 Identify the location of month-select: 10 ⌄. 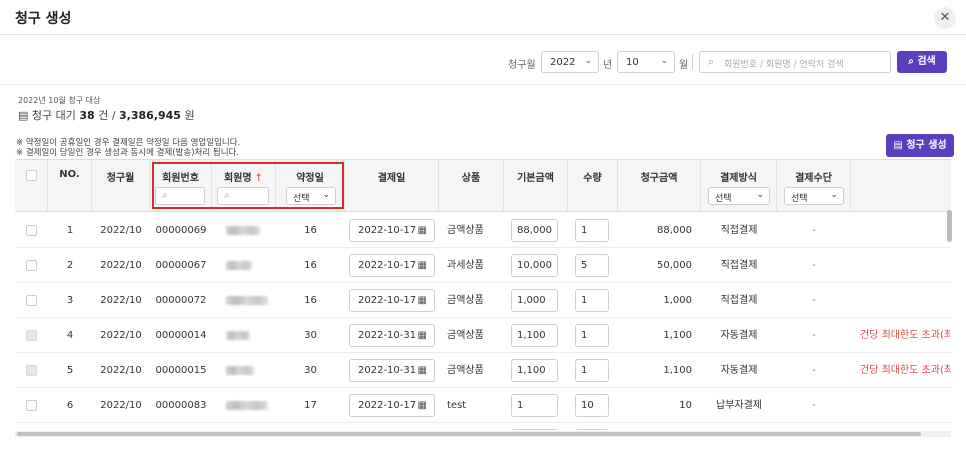
(646, 62).